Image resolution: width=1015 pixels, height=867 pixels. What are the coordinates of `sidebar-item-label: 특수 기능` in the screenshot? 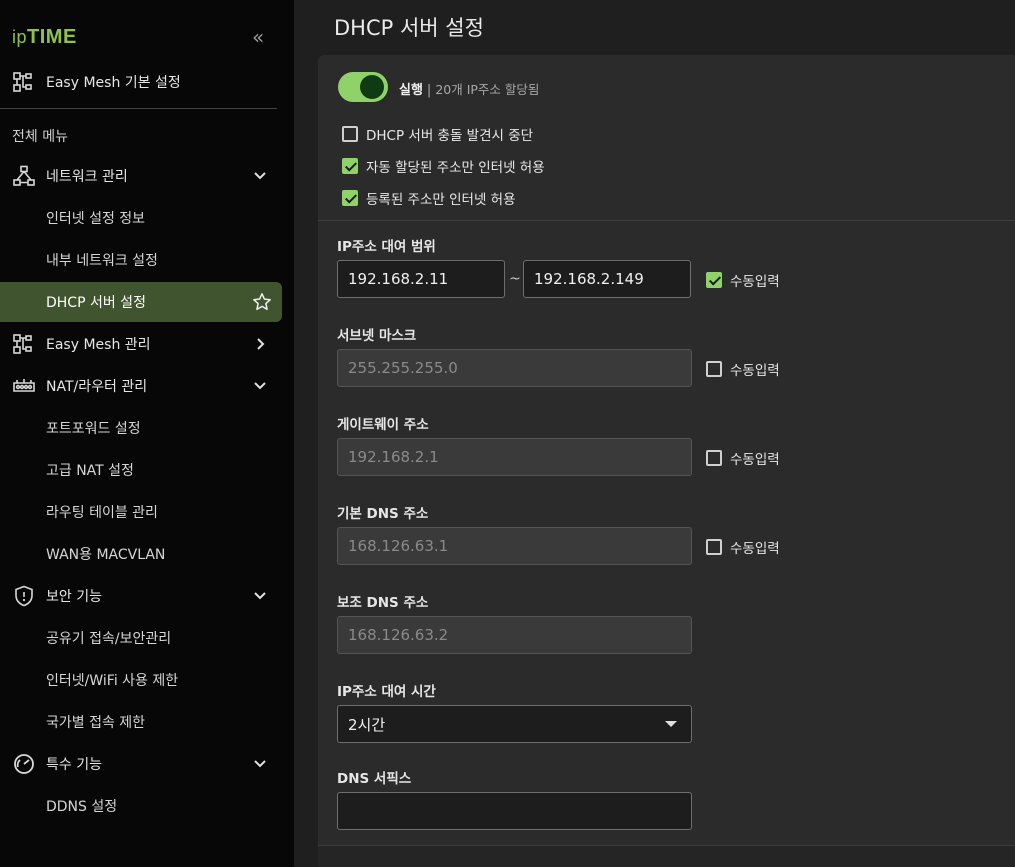 It's located at (74, 765).